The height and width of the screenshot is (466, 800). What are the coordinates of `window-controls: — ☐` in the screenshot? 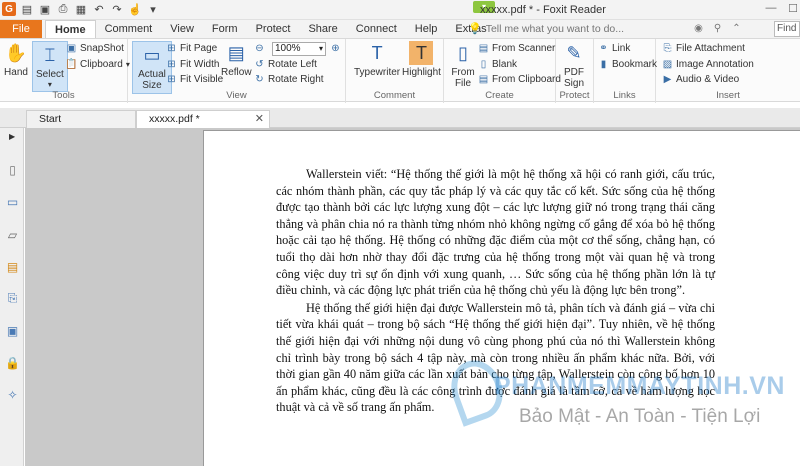 It's located at (782, 9).